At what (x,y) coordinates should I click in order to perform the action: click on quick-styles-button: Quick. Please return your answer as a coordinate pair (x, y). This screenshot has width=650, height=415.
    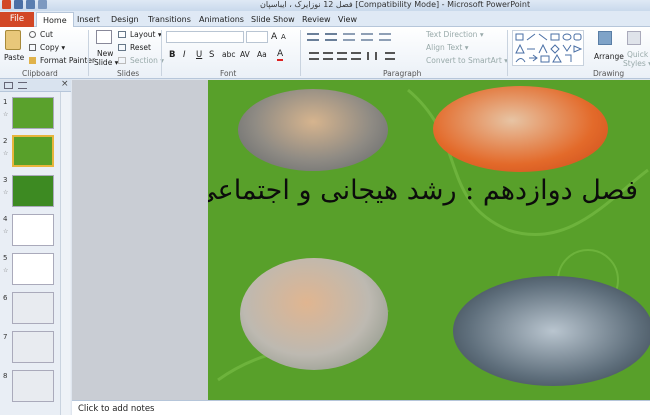
    Looking at the image, I should click on (637, 54).